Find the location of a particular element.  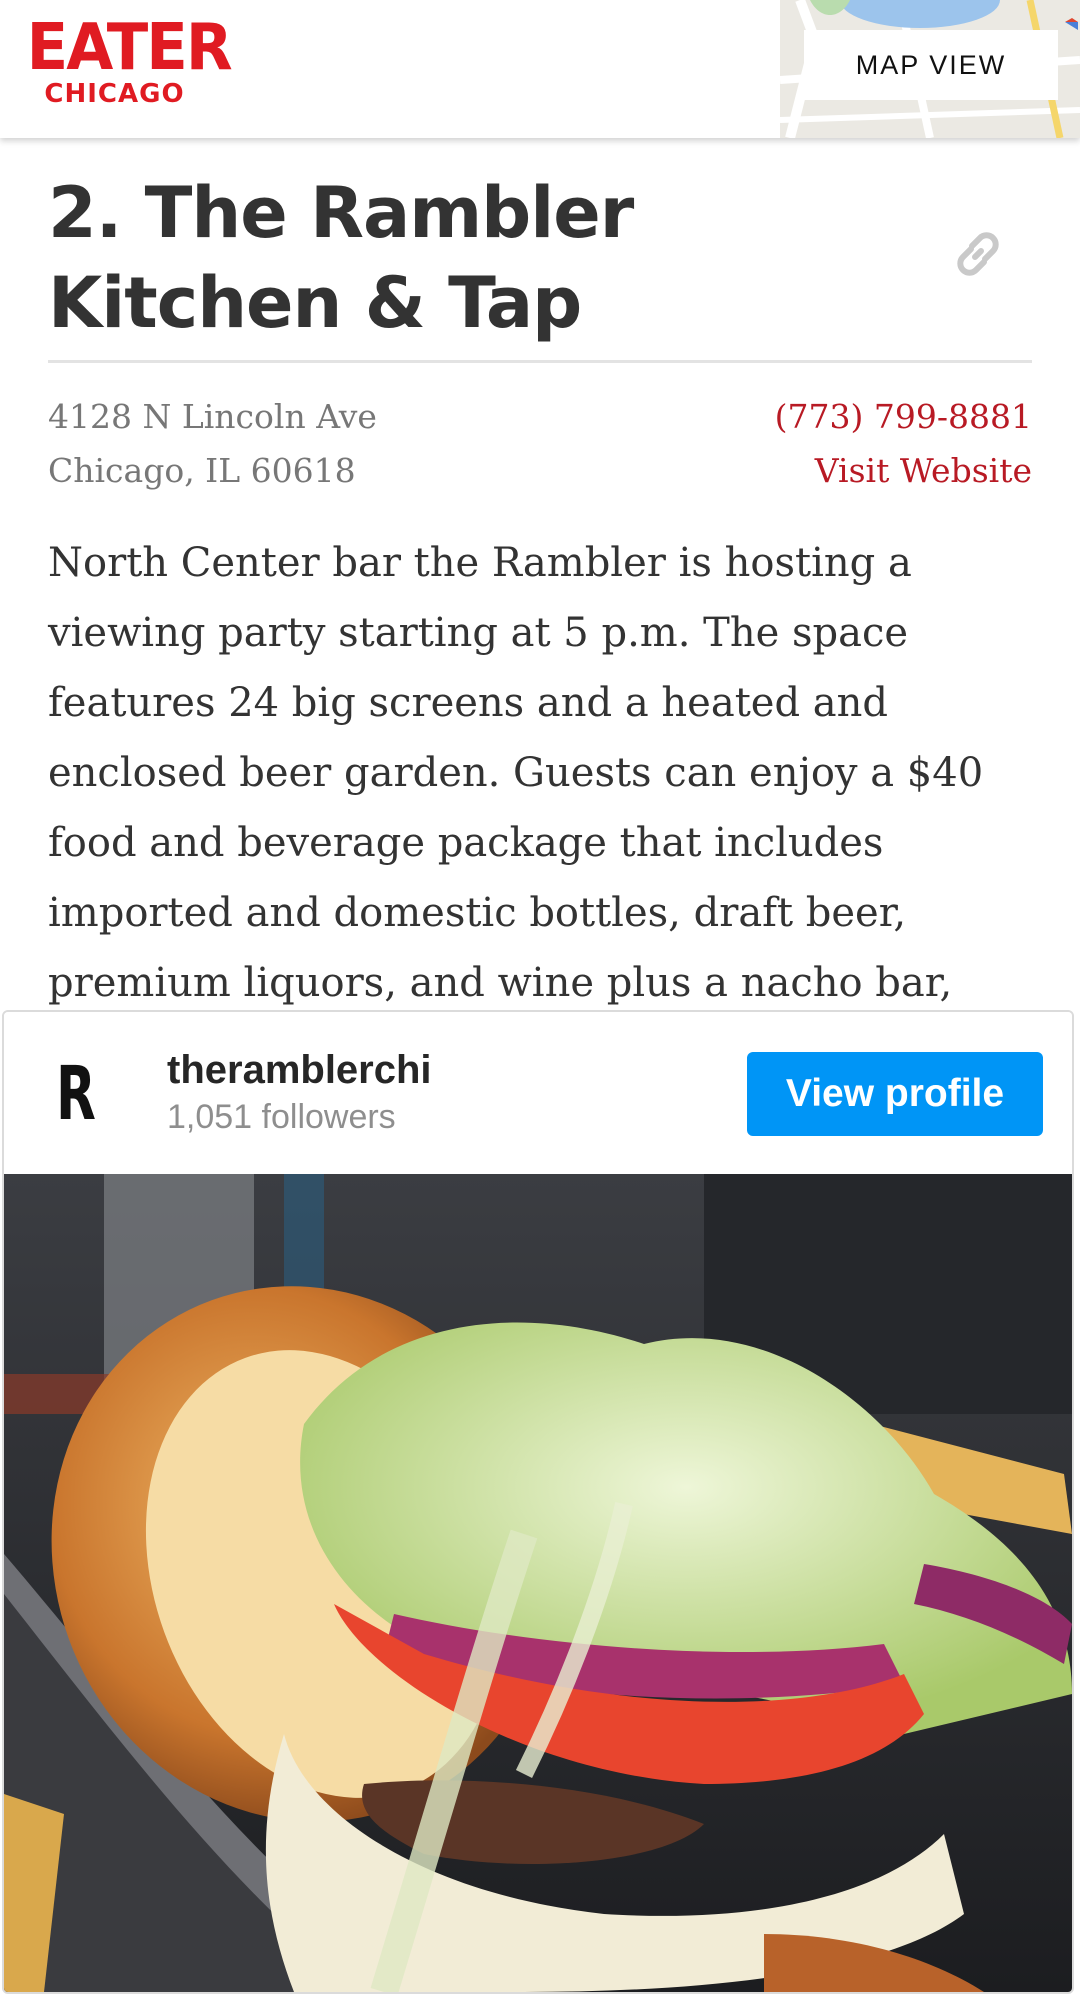

map-view-button: MAP VIEW is located at coordinates (931, 65).